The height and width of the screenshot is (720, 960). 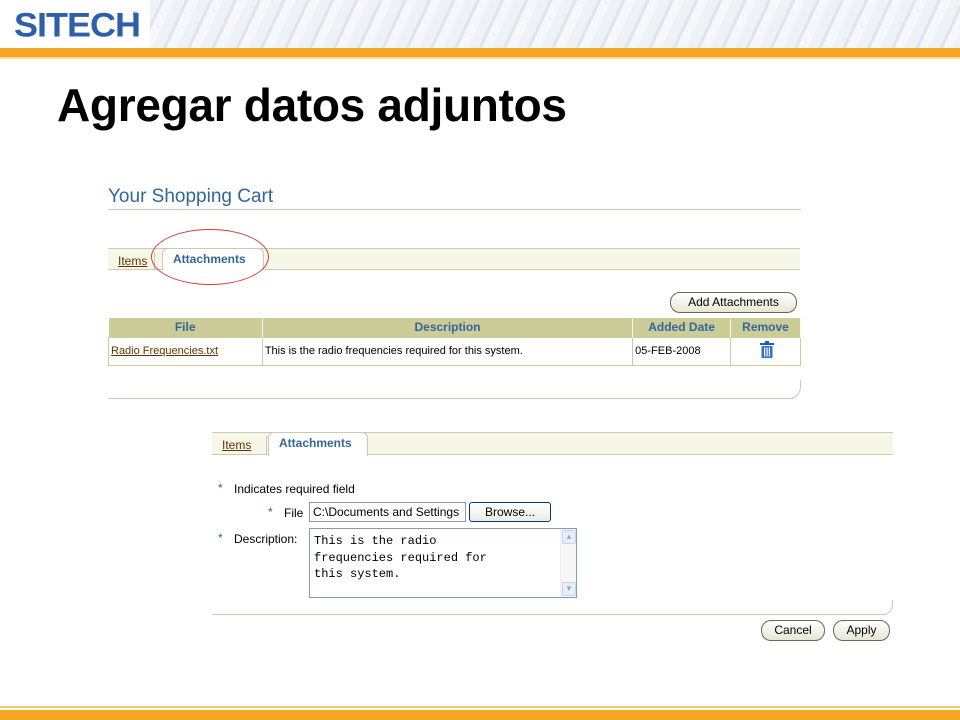 What do you see at coordinates (135, 15) in the screenshot?
I see `logo-registered-mark: ®` at bounding box center [135, 15].